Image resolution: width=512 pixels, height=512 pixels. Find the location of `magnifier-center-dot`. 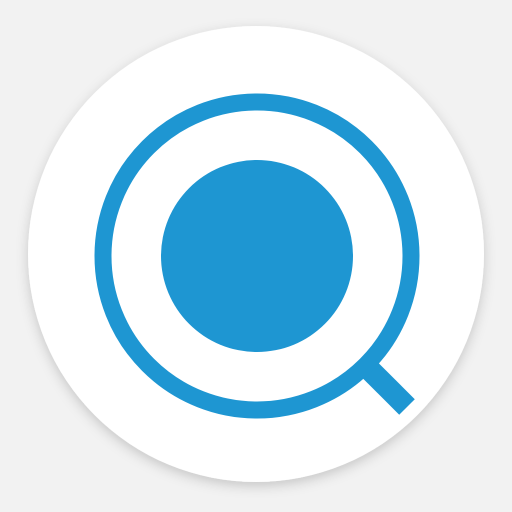

magnifier-center-dot is located at coordinates (257, 256).